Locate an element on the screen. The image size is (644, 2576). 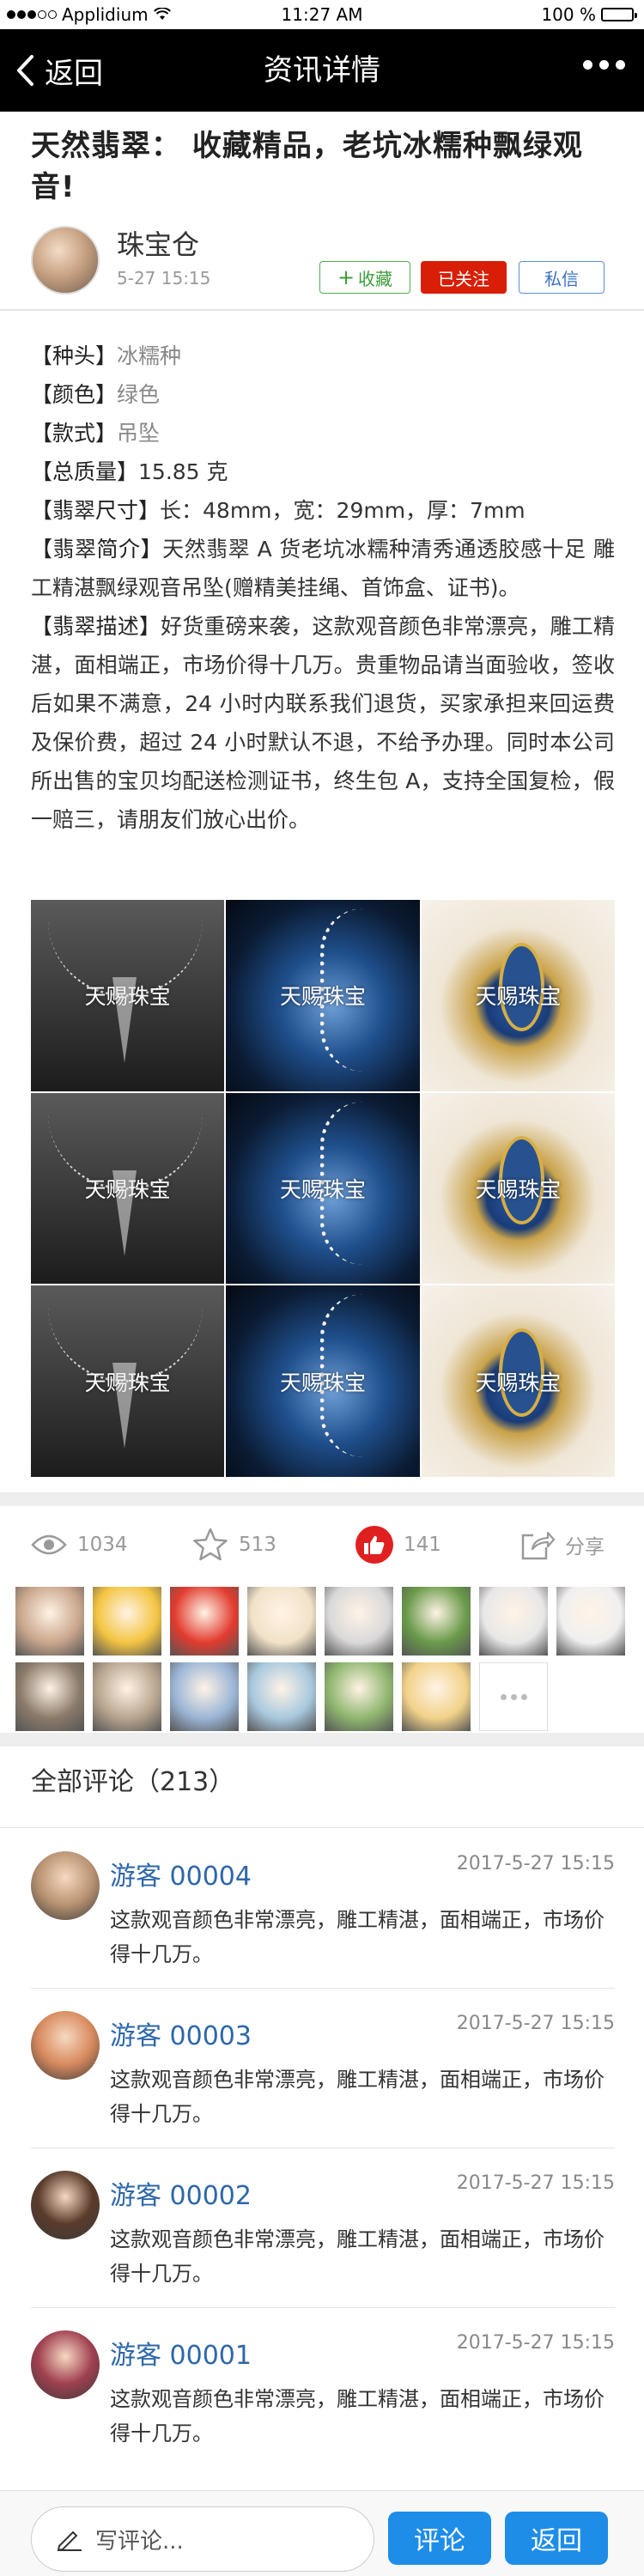
commenter-name: 游客 00003 is located at coordinates (181, 2033).